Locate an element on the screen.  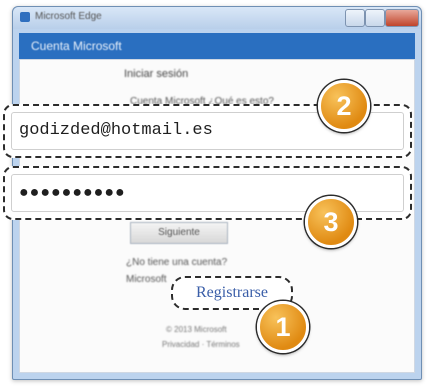
next-button: Siguiente is located at coordinates (179, 233).